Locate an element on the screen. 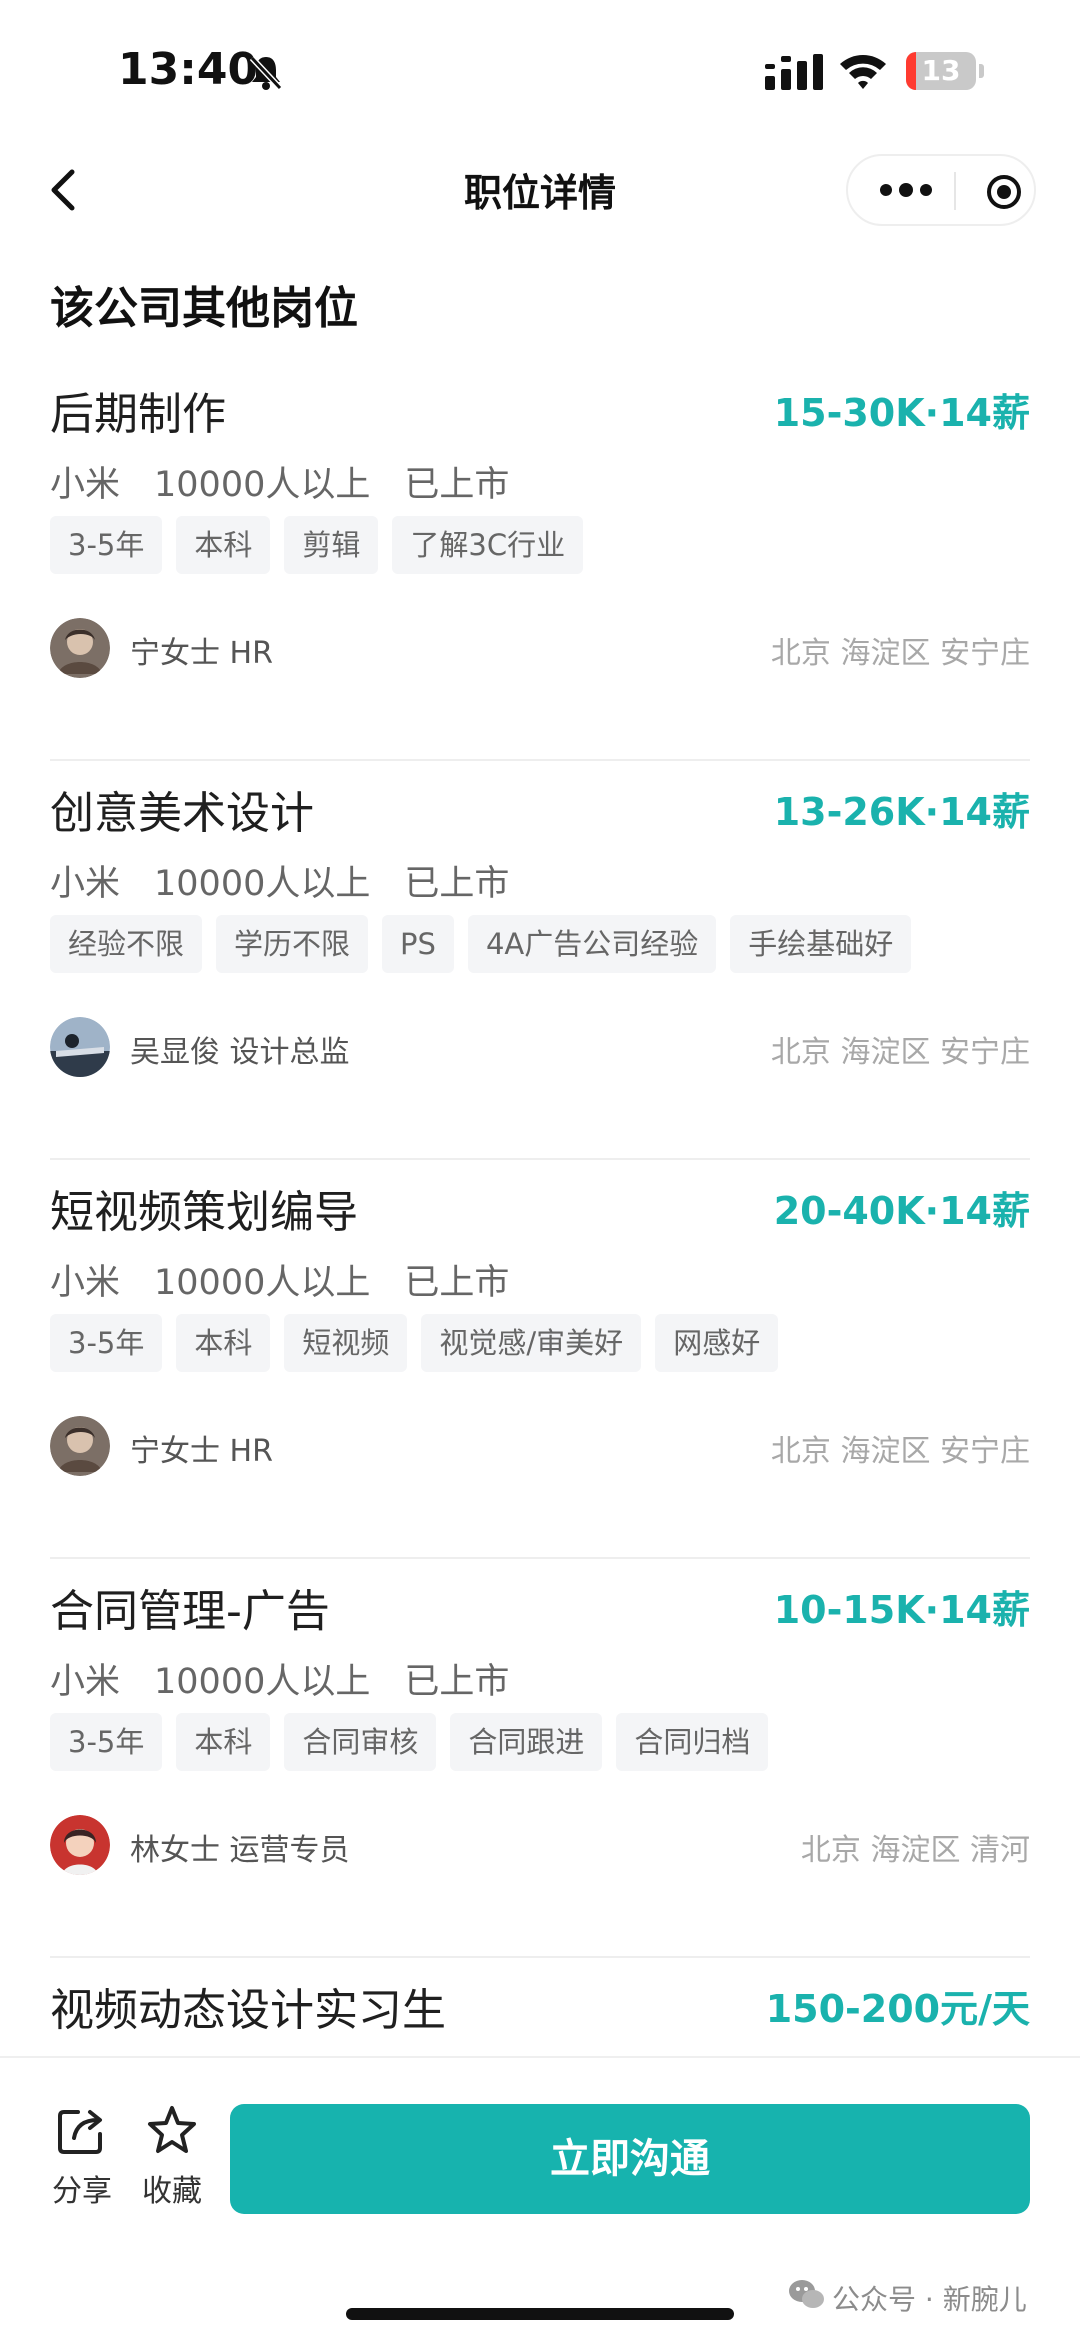  tag-list: 3-5年 本科 合同审核 合同跟进 合同归档 is located at coordinates (409, 1742).